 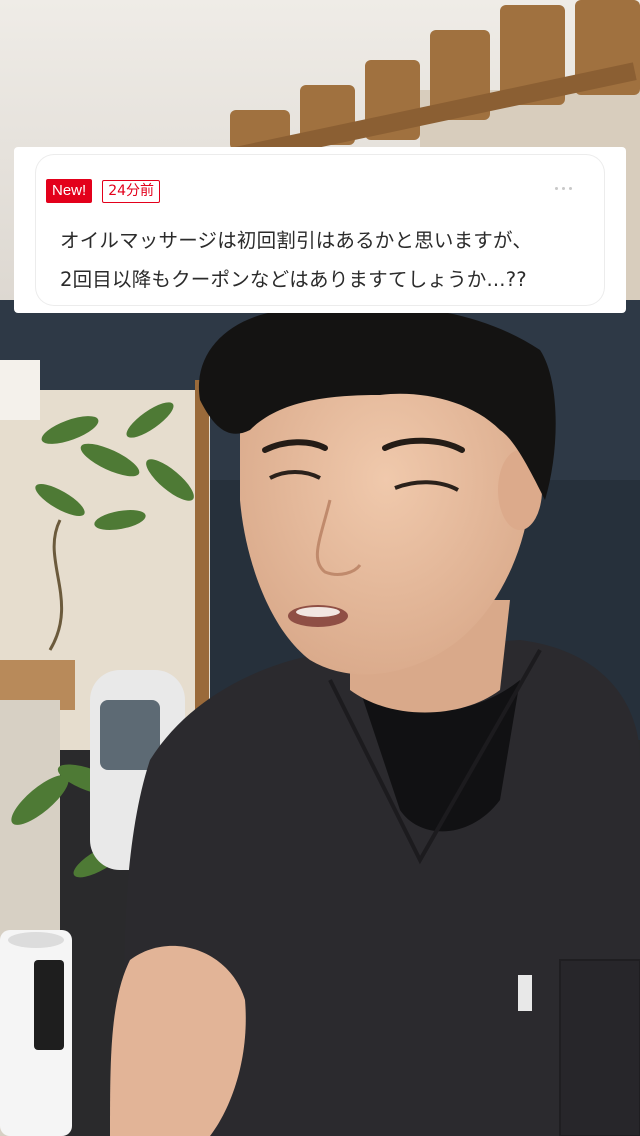 What do you see at coordinates (131, 191) in the screenshot?
I see `time-badge: 24分前` at bounding box center [131, 191].